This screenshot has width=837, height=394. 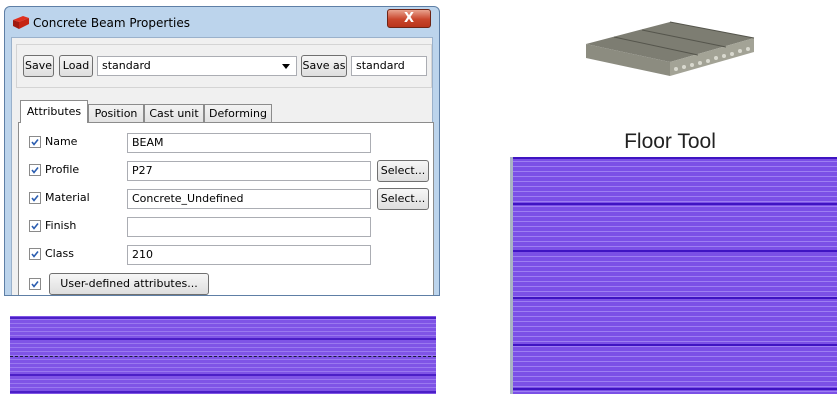 I want to click on close-icon: X, so click(x=409, y=18).